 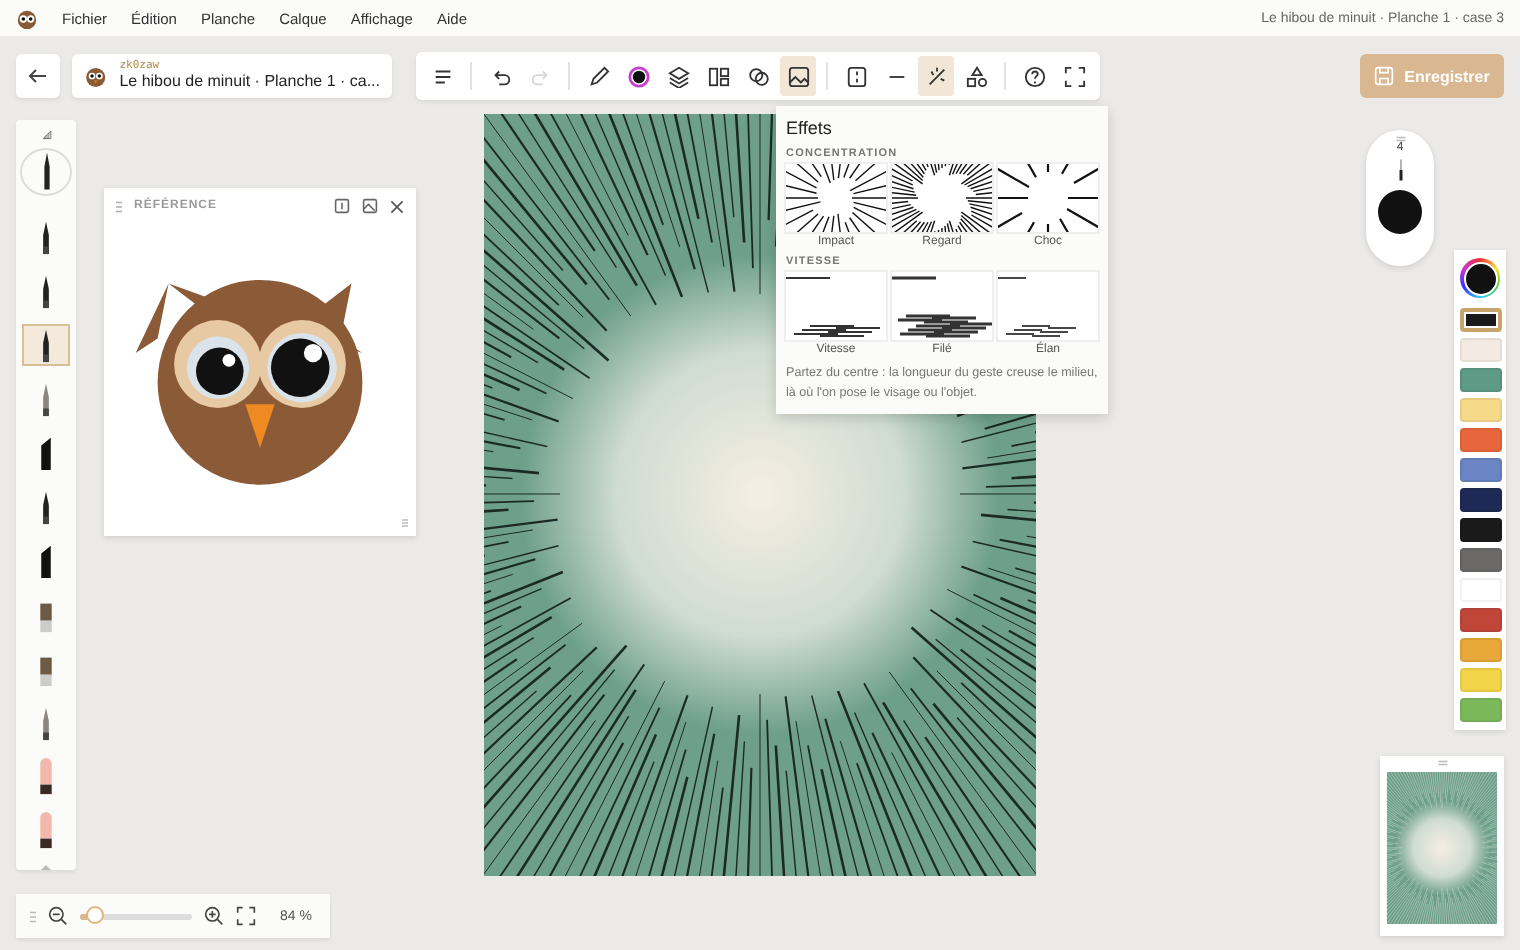 What do you see at coordinates (58, 916) in the screenshot?
I see `zoom-out-icon` at bounding box center [58, 916].